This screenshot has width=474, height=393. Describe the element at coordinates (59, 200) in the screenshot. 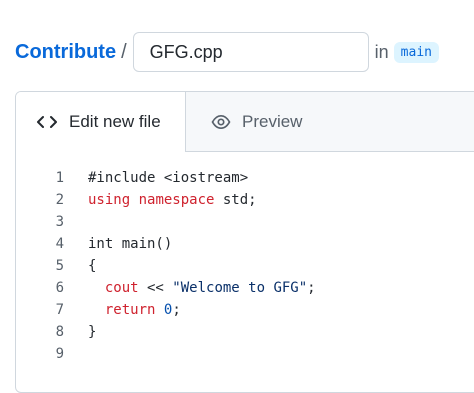

I see `line-number: 2` at that location.